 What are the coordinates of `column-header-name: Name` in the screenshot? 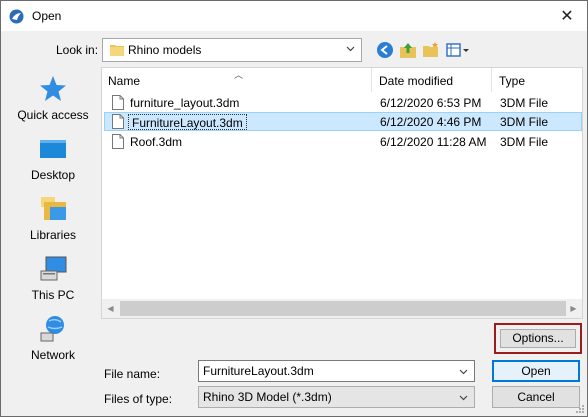 It's located at (124, 82).